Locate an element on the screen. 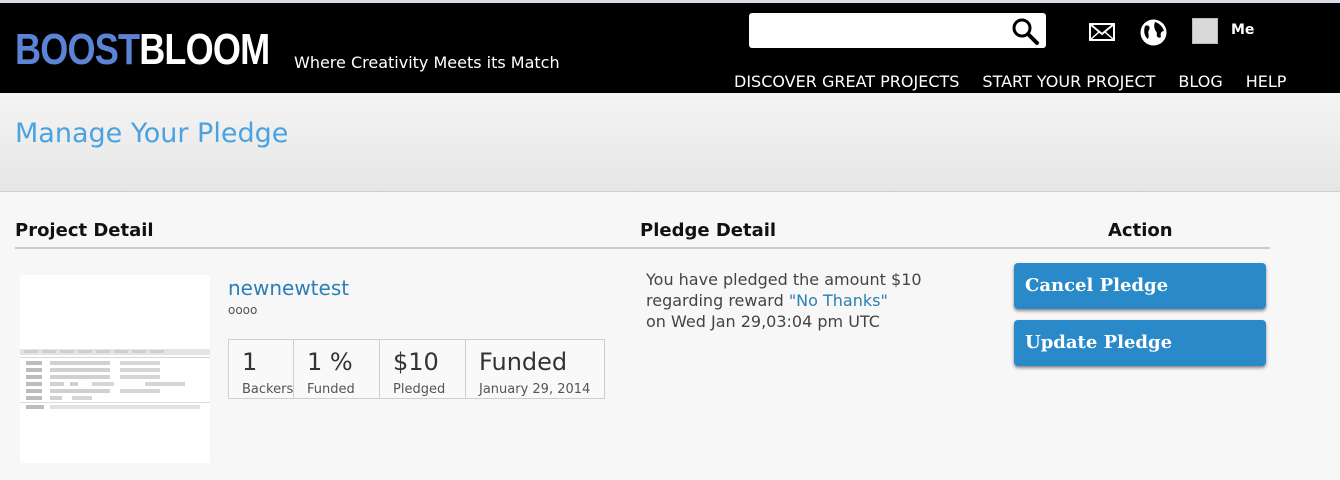  project-name-link: newnewtest is located at coordinates (288, 288).